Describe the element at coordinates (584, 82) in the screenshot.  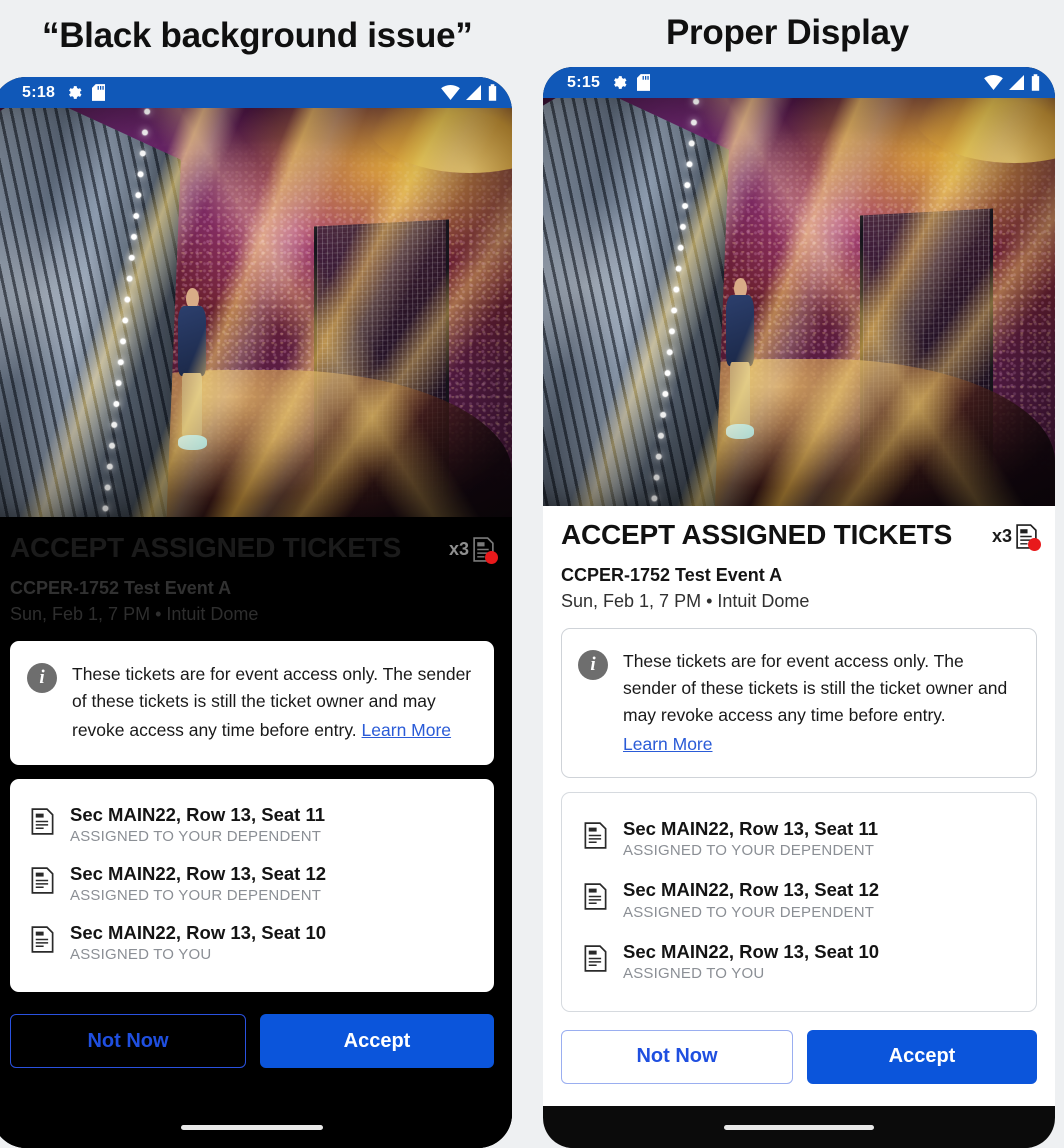
I see `status-time: 5:15` at that location.